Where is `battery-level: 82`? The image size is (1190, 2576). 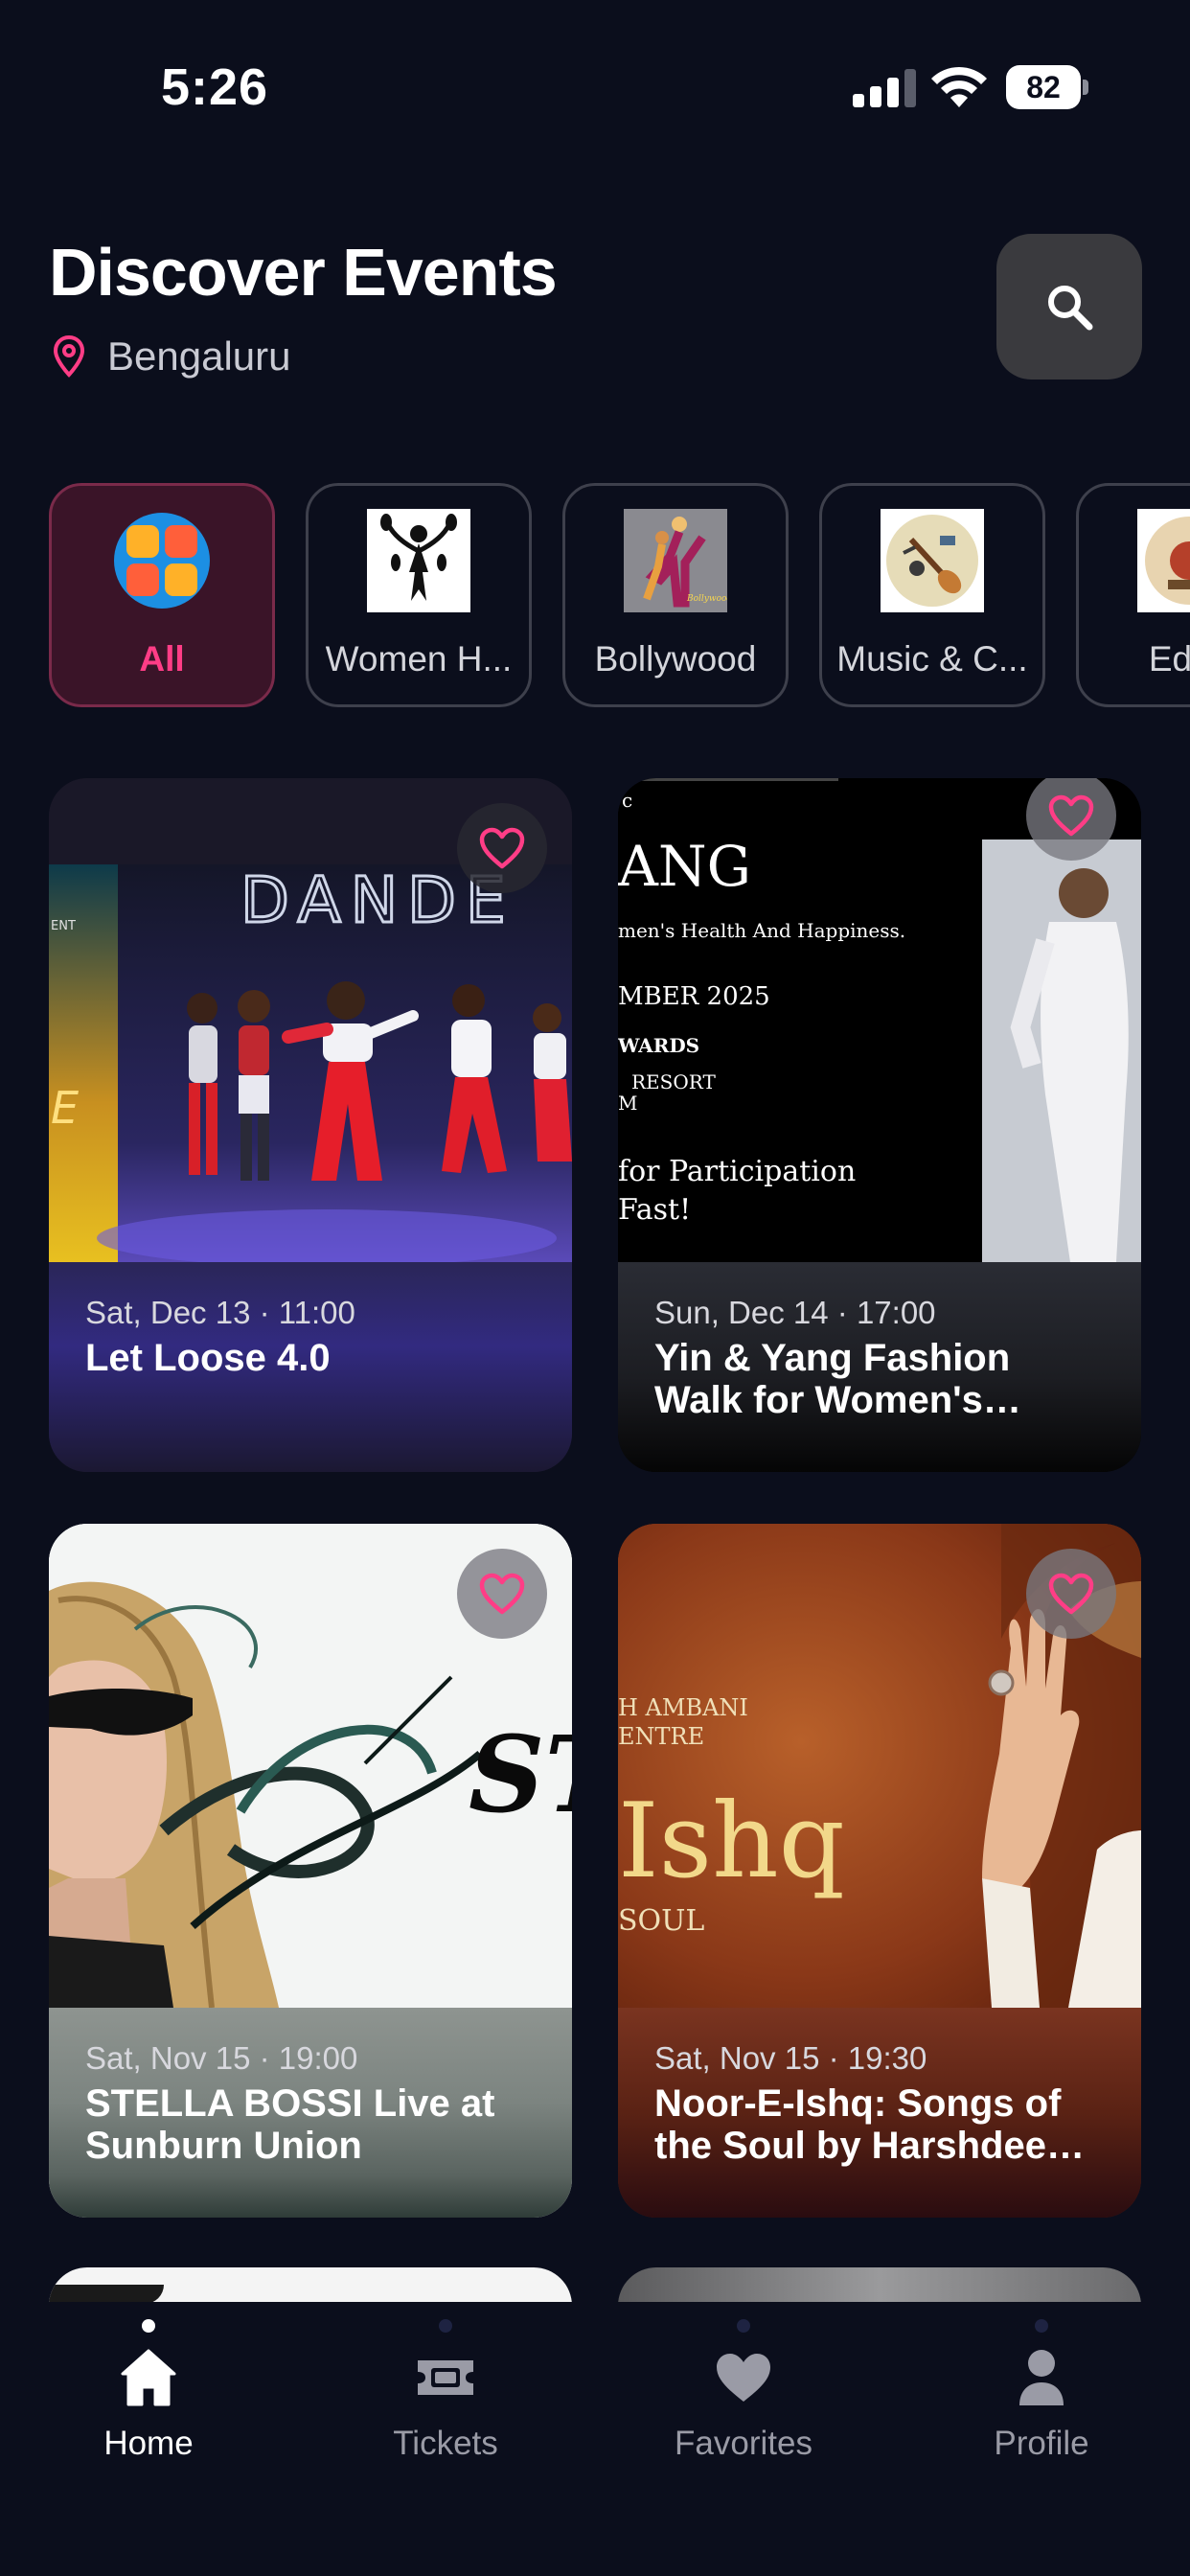
battery-level: 82 is located at coordinates (1043, 87).